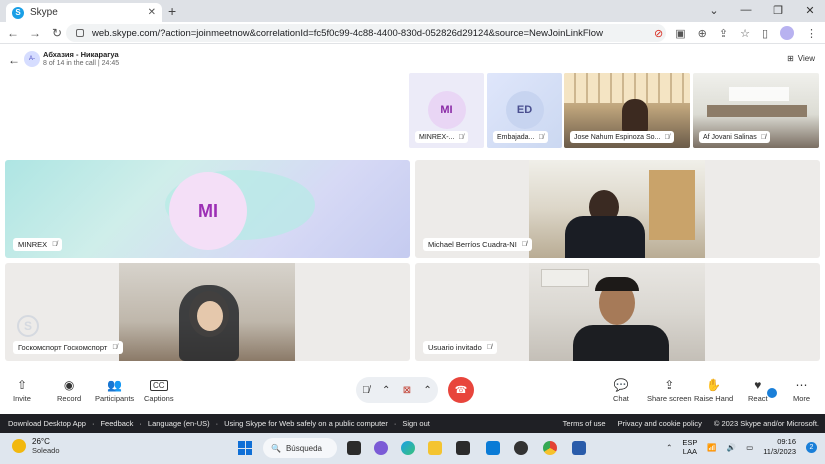 This screenshot has width=825, height=464. What do you see at coordinates (69, 385) in the screenshot?
I see `record-icon: ◉` at bounding box center [69, 385].